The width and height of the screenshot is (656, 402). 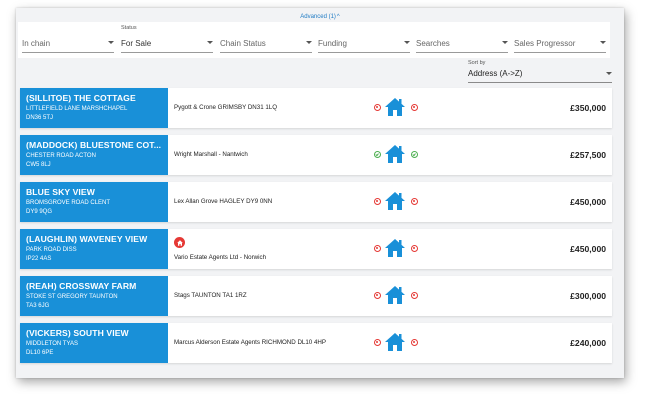 I want to click on filter-chain-status: Chain Status, so click(x=266, y=39).